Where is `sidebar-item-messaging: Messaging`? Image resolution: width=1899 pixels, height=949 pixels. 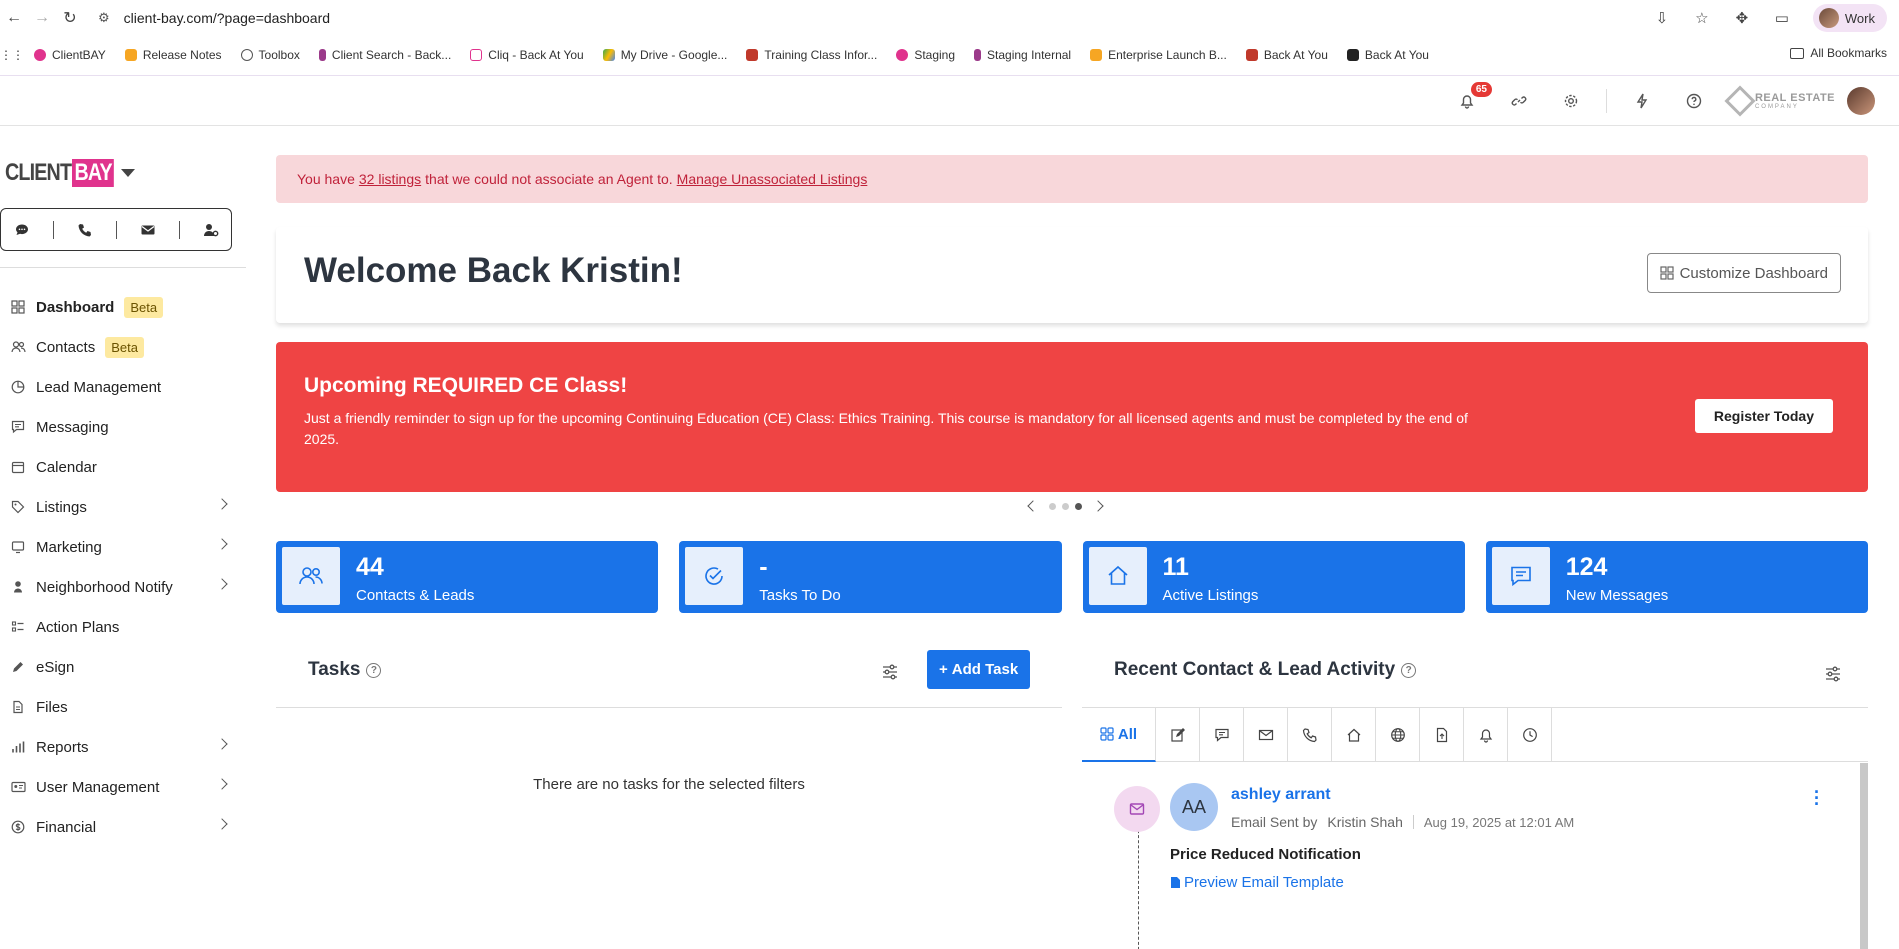 sidebar-item-messaging: Messaging is located at coordinates (120, 427).